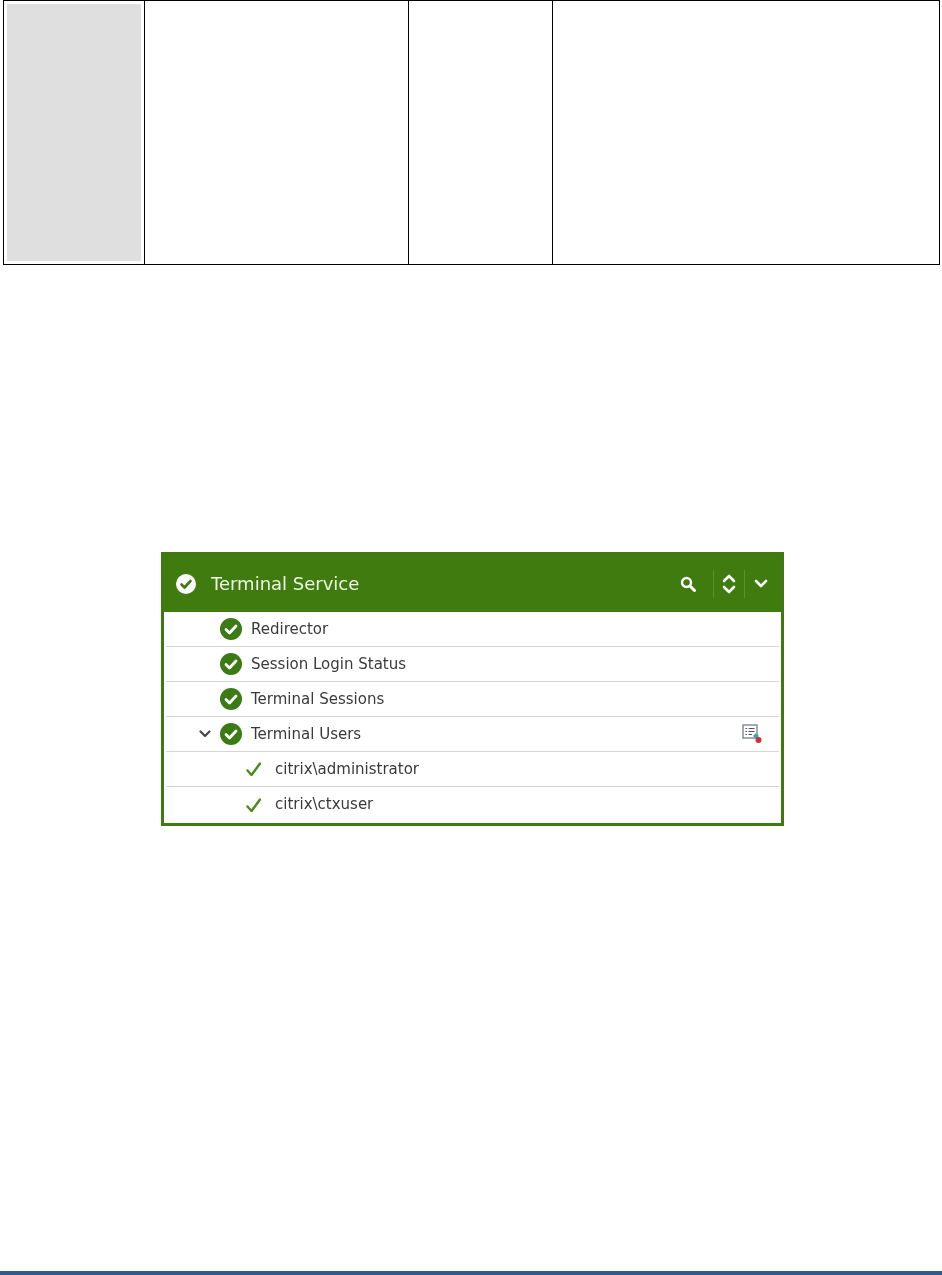 The image size is (942, 1275). I want to click on tree-item-label: Redirector, so click(290, 629).